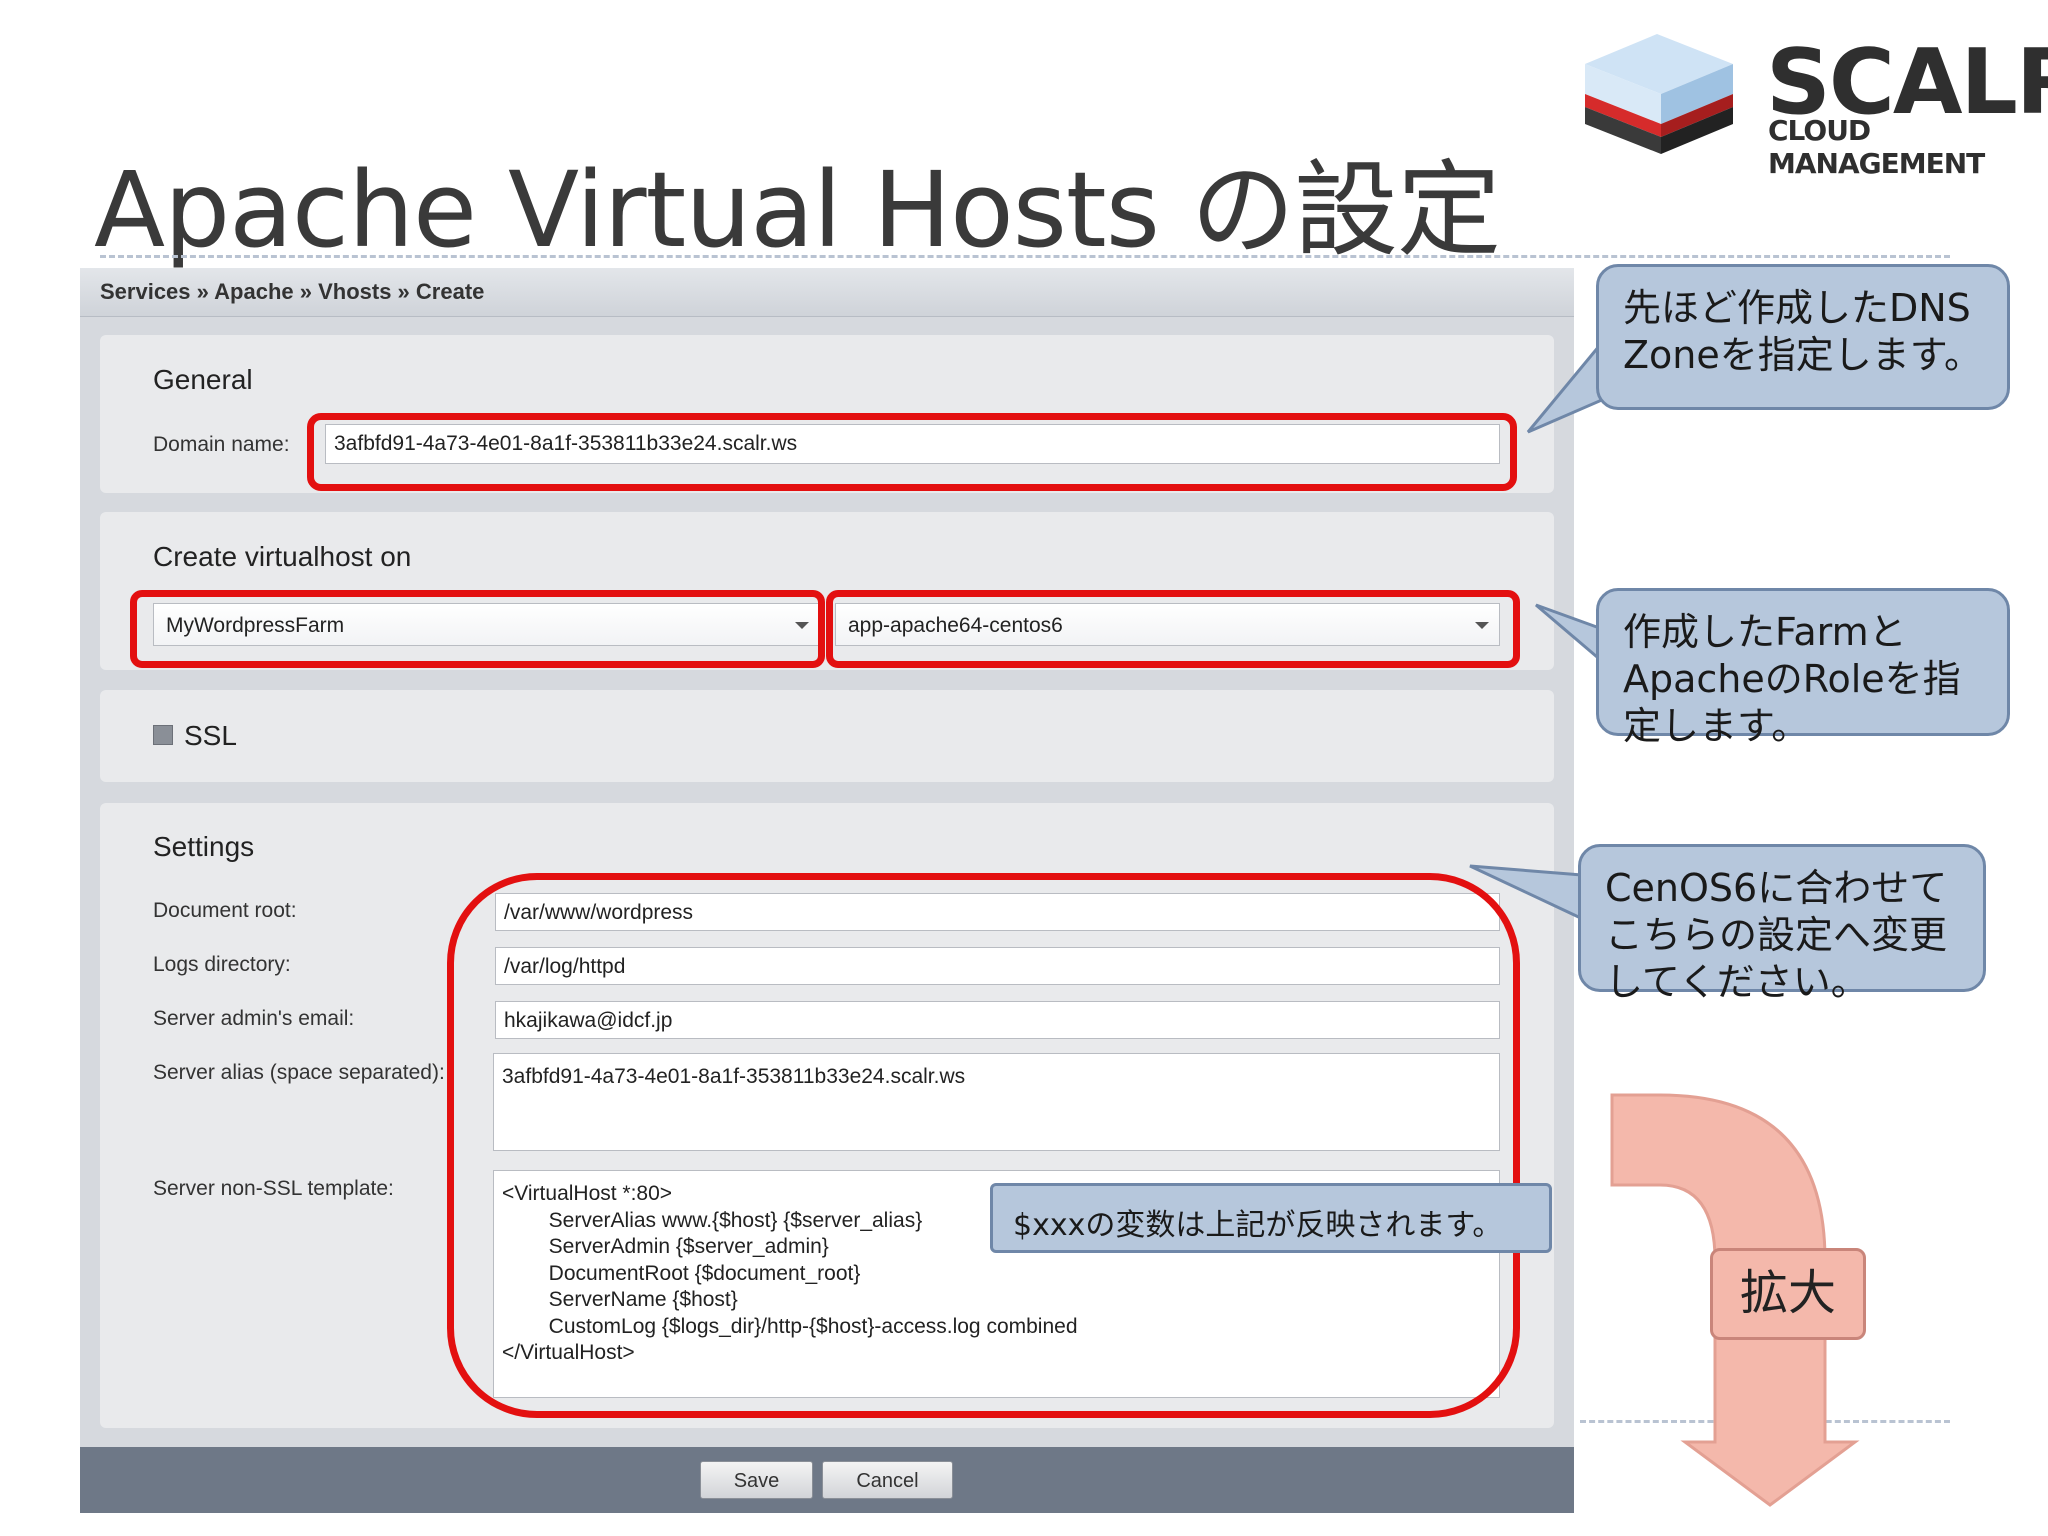  Describe the element at coordinates (163, 735) in the screenshot. I see `ssl-checkbox` at that location.